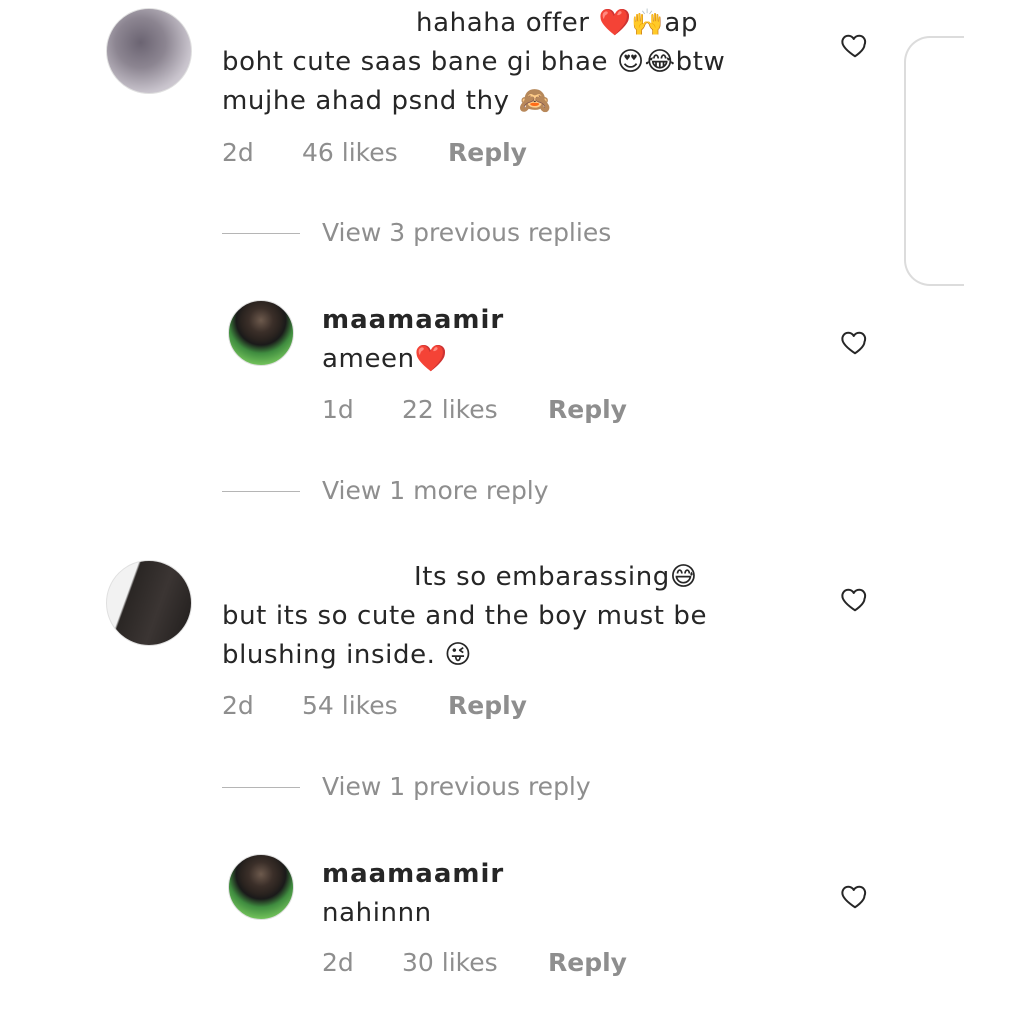 This screenshot has width=1024, height=1024. I want to click on comment-meta: 2d 54 likes Reply, so click(382, 707).